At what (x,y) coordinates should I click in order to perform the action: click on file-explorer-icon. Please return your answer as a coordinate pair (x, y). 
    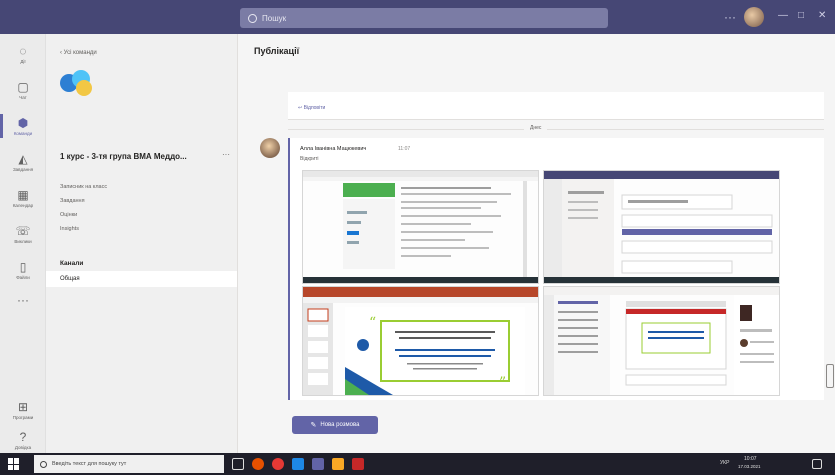
    Looking at the image, I should click on (338, 464).